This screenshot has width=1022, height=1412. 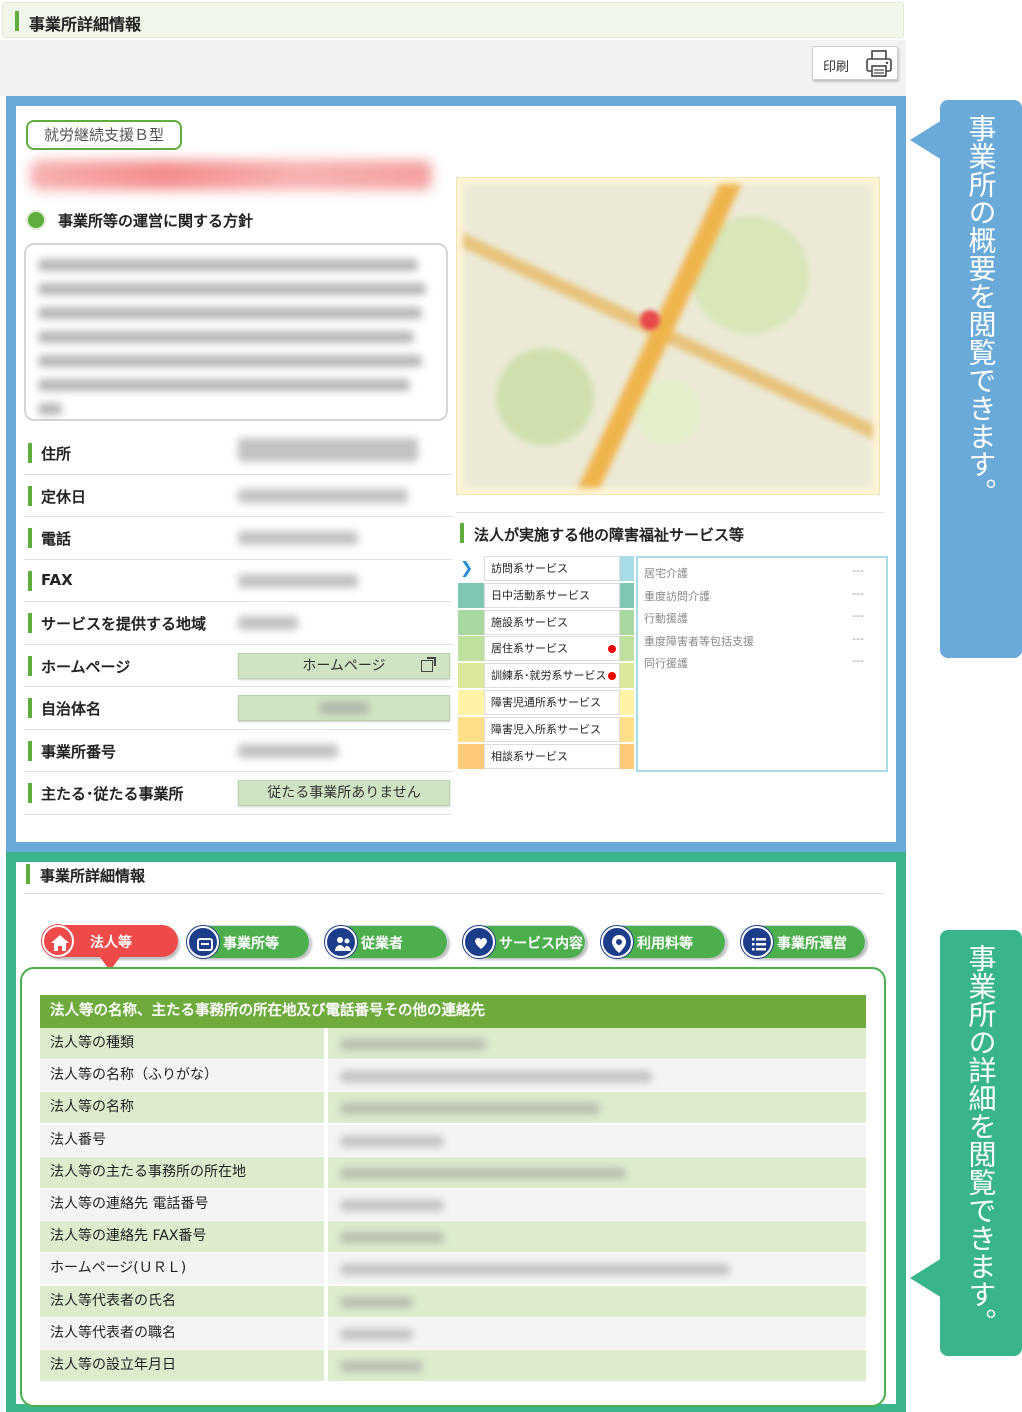 What do you see at coordinates (50, 580) in the screenshot?
I see `info-label: FAX` at bounding box center [50, 580].